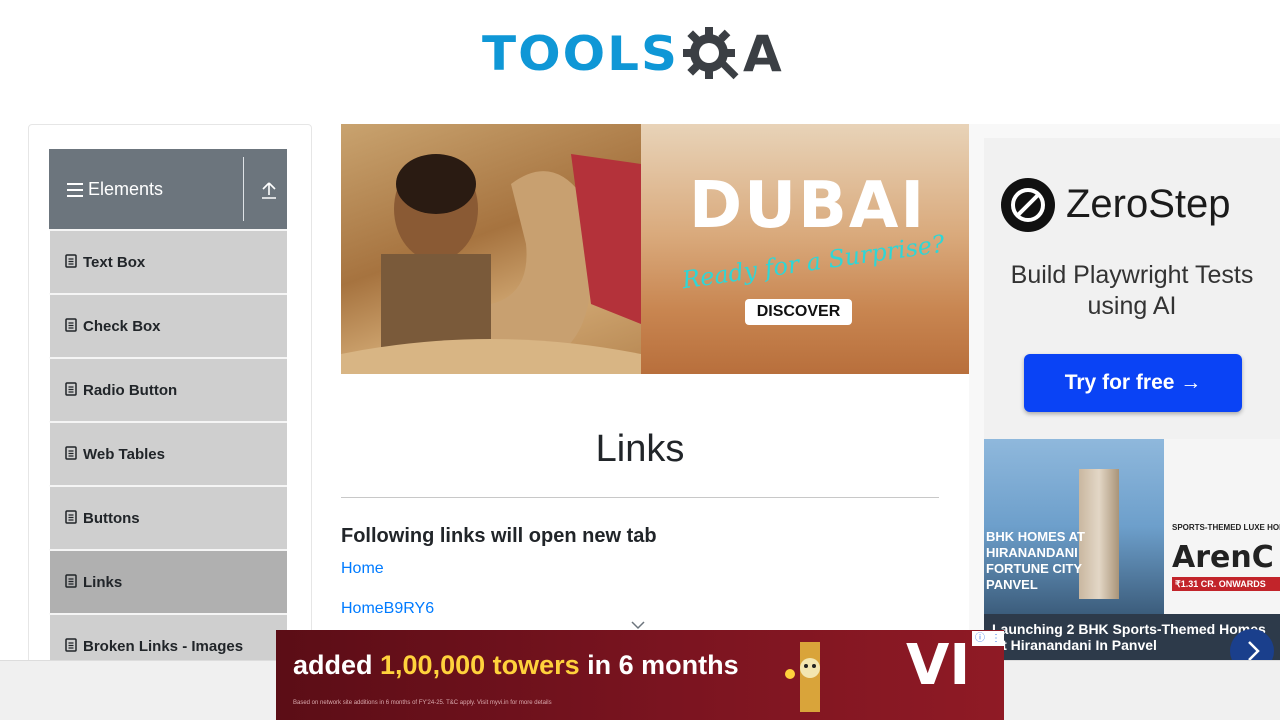  I want to click on zerostep-logo-icon, so click(1028, 205).